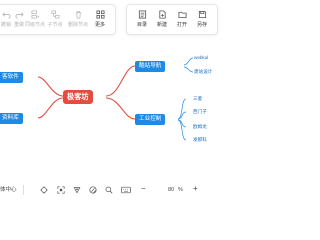 This screenshot has height=240, width=320. Describe the element at coordinates (55, 19) in the screenshot. I see `add-child-node-button: 子节点` at that location.